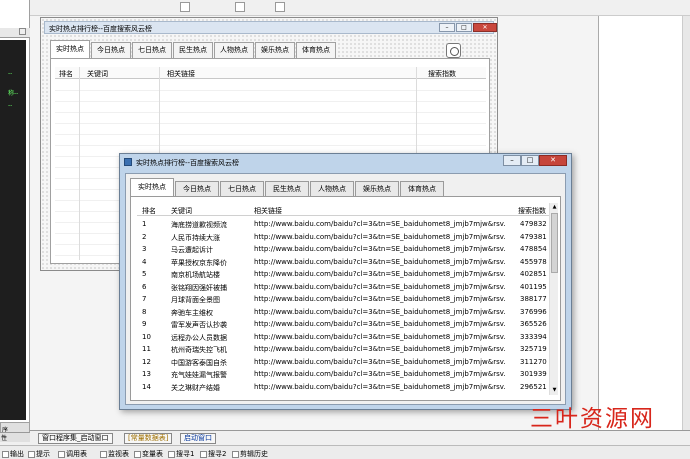  What do you see at coordinates (22, 31) in the screenshot?
I see `left-panel-scroll-up` at bounding box center [22, 31].